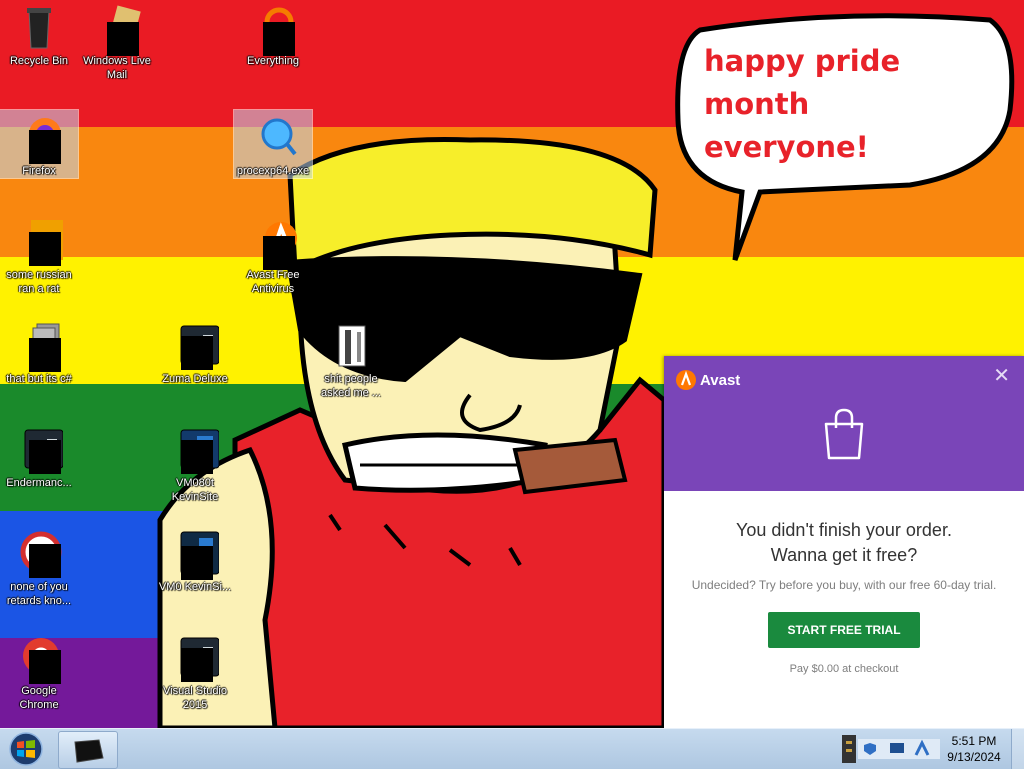 This screenshot has width=1024, height=773. Describe the element at coordinates (273, 30) in the screenshot. I see `search-app-icon` at that location.